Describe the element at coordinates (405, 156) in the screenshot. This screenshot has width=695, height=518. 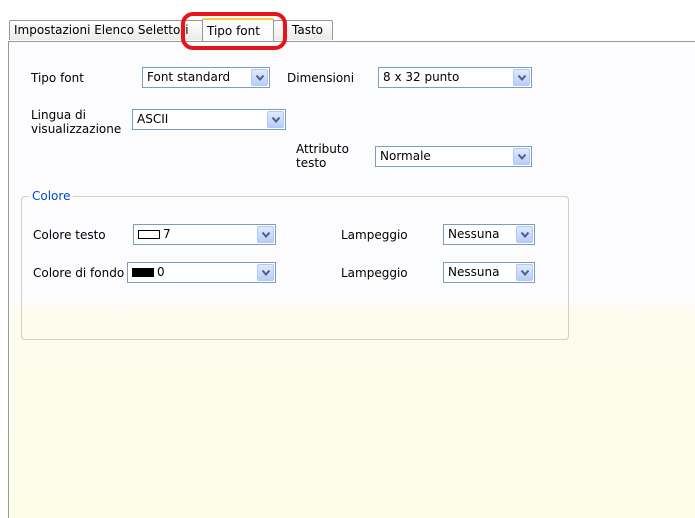
I see `text-attribute-value: Normale` at that location.